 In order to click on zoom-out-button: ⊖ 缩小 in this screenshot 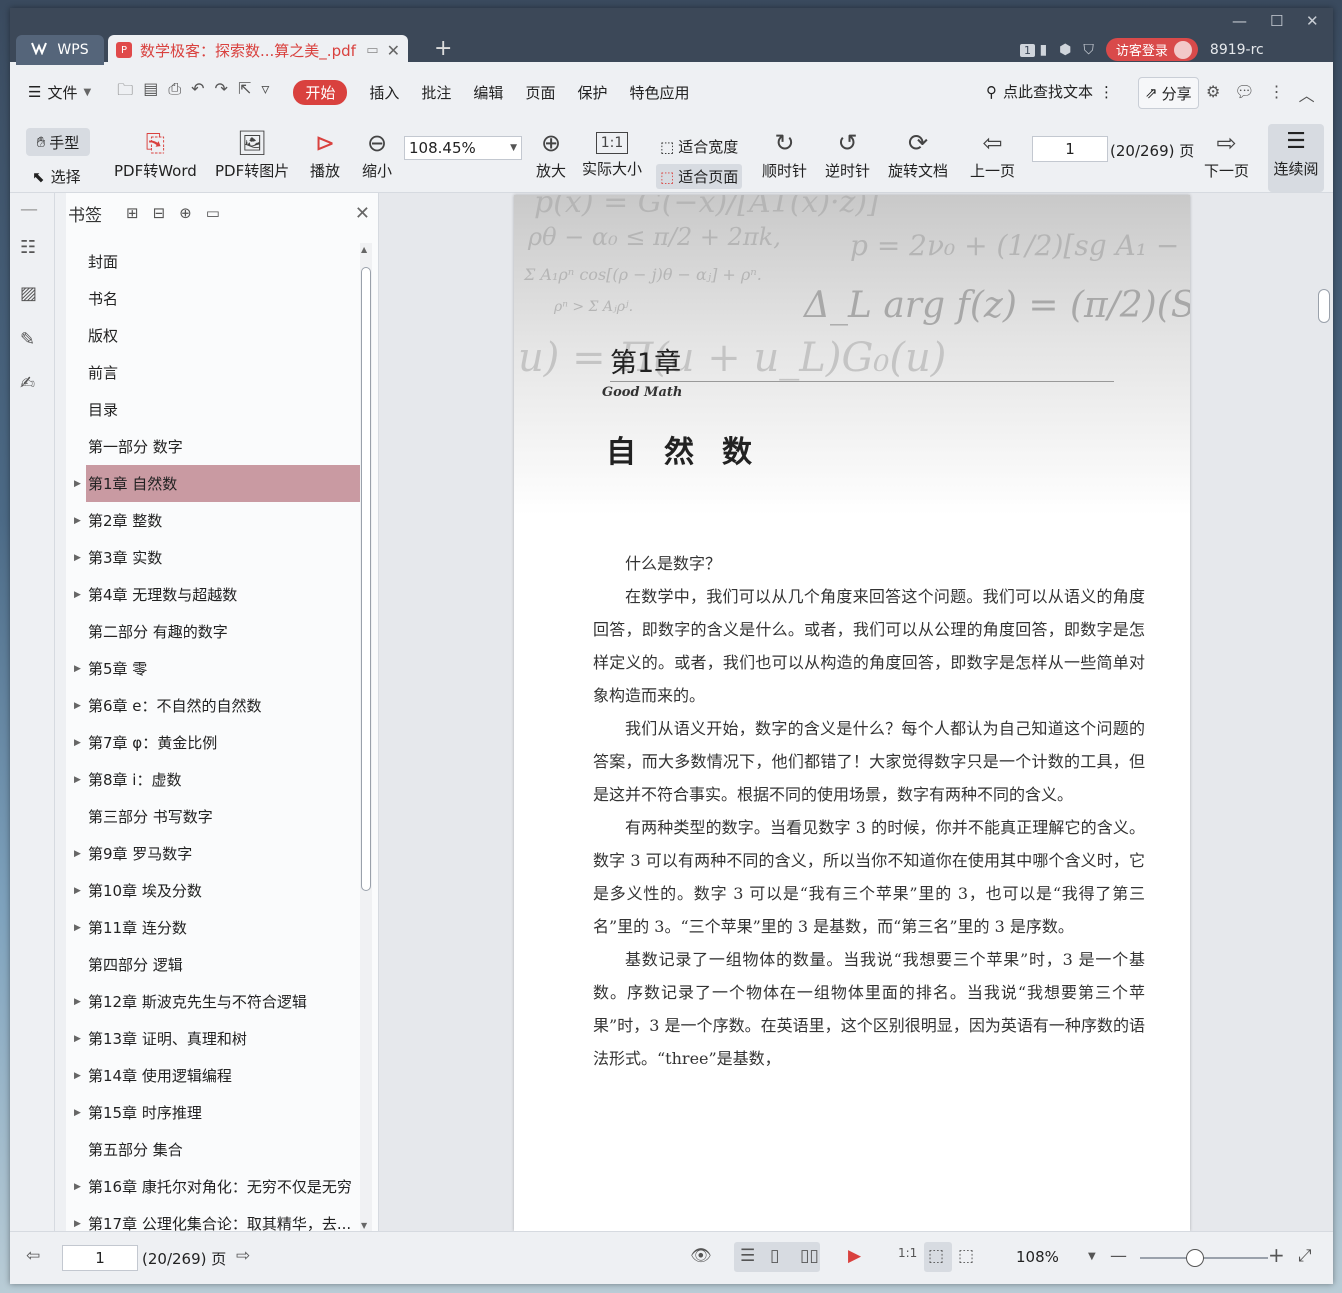, I will do `click(377, 153)`.